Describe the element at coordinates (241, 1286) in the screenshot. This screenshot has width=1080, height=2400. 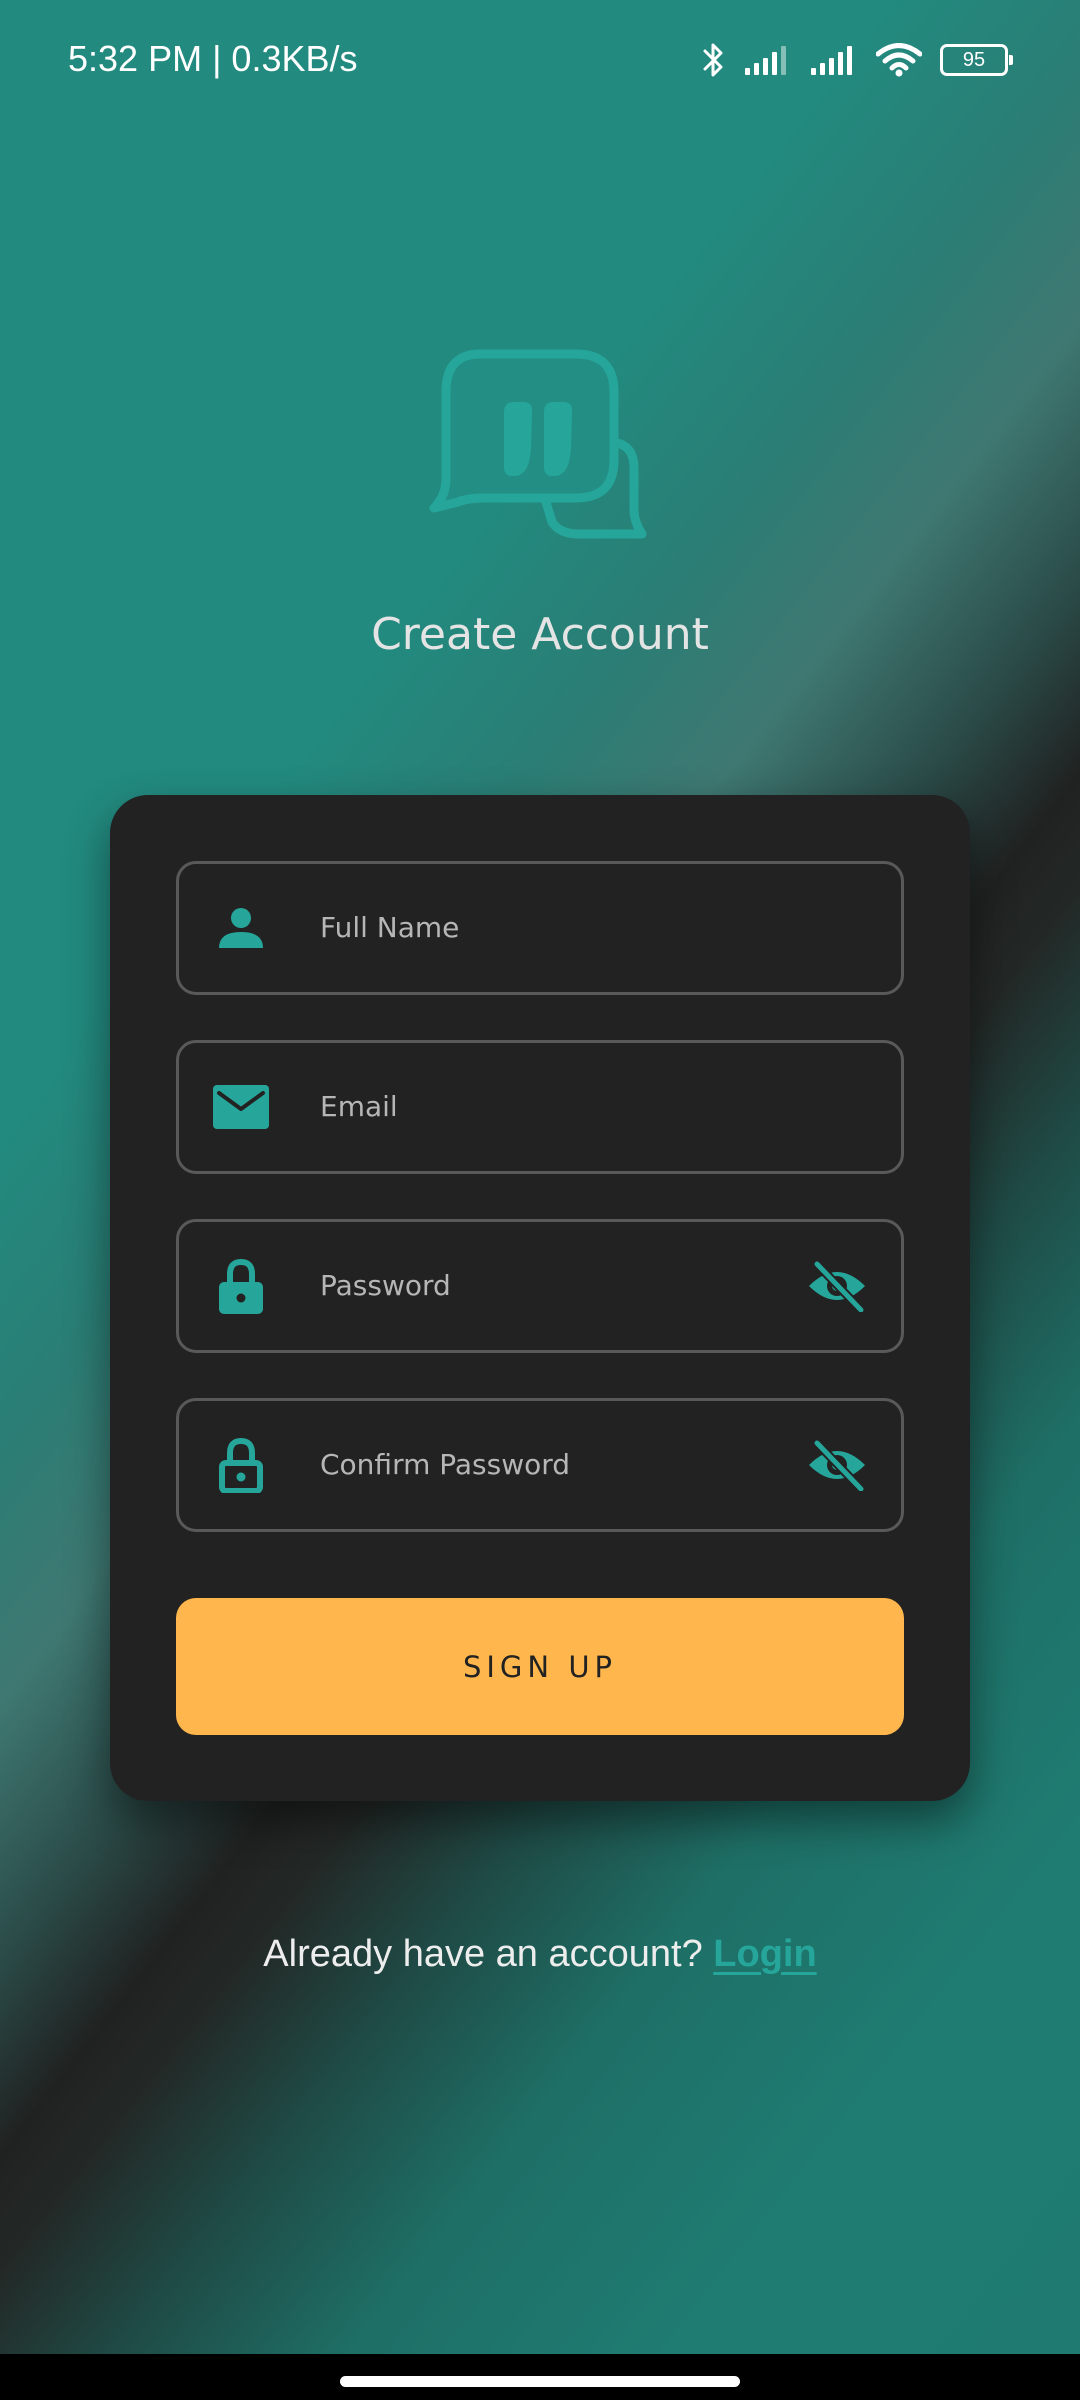
I see `lock-icon` at that location.